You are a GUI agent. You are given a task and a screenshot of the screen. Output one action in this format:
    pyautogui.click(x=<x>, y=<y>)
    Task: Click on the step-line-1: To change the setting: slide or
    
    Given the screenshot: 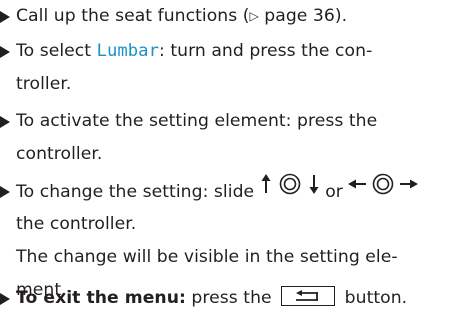 What is the action you would take?
    pyautogui.click(x=217, y=191)
    